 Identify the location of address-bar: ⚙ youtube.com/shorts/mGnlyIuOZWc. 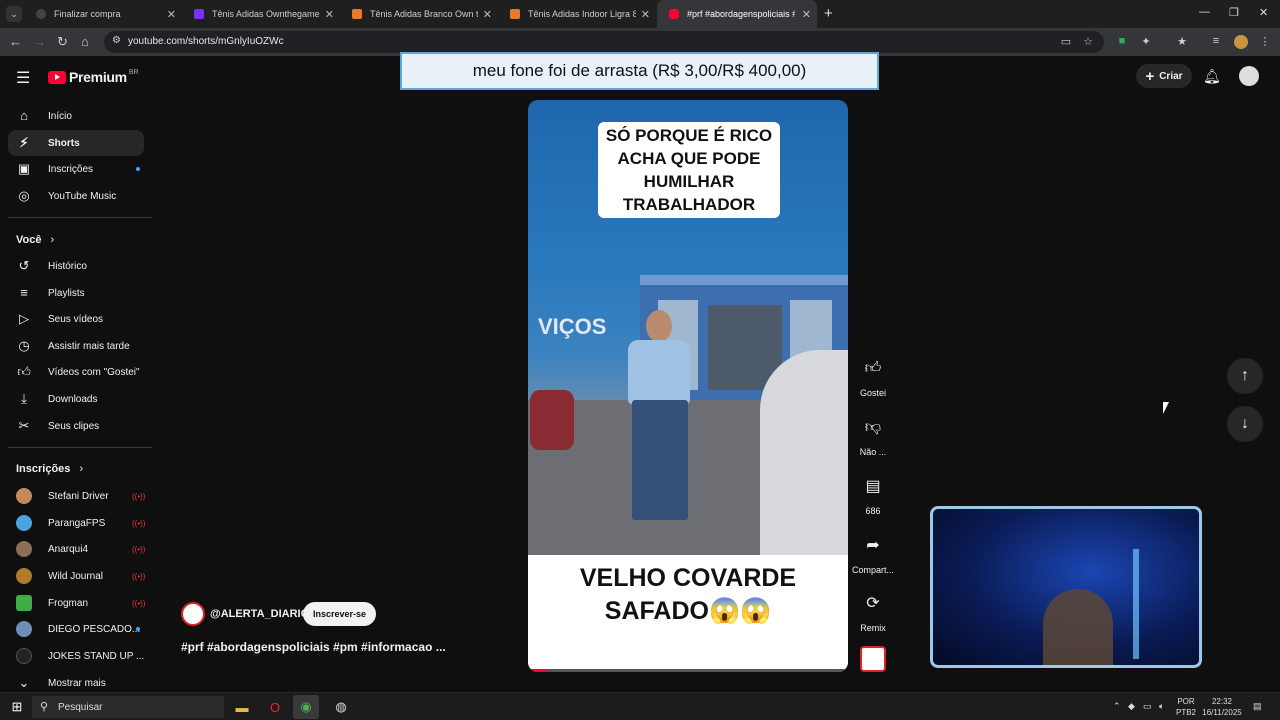
(604, 42).